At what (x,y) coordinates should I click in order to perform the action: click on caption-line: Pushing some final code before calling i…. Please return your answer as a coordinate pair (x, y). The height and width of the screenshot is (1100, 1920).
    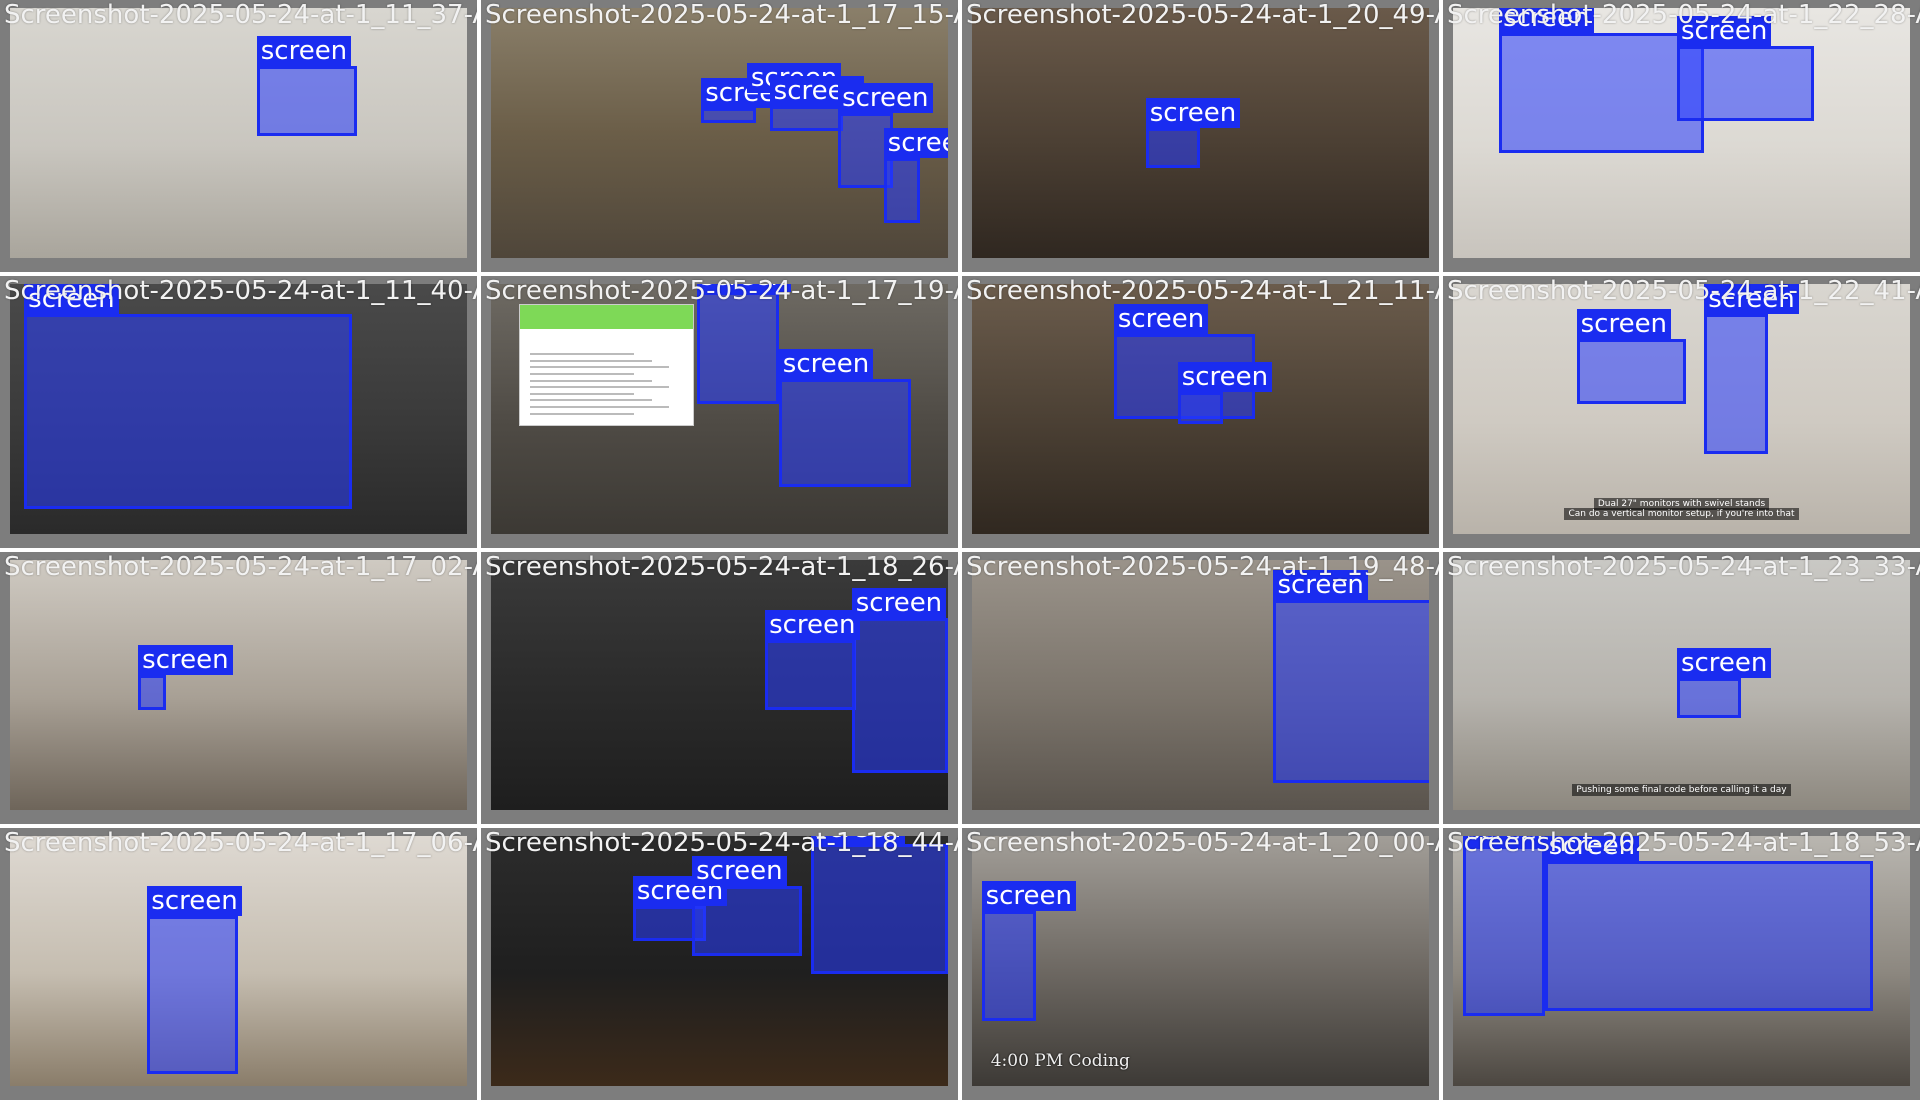
    Looking at the image, I should click on (1681, 790).